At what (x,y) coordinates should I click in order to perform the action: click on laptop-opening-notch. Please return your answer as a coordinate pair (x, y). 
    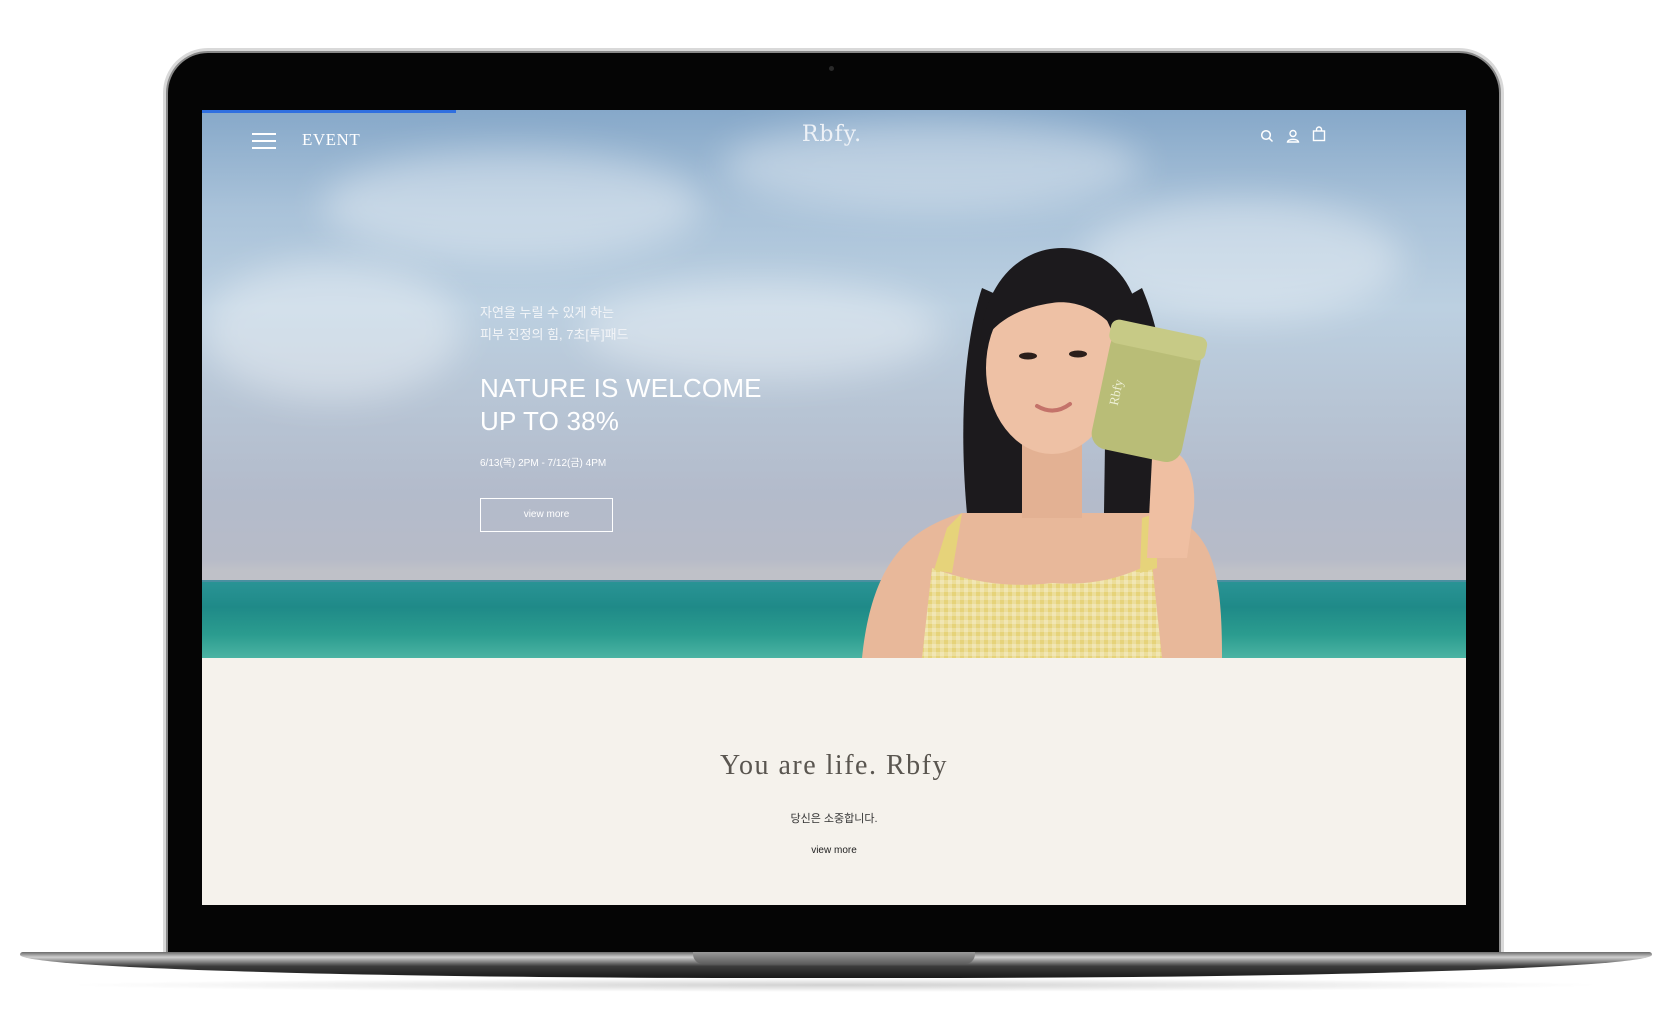
    Looking at the image, I should click on (834, 958).